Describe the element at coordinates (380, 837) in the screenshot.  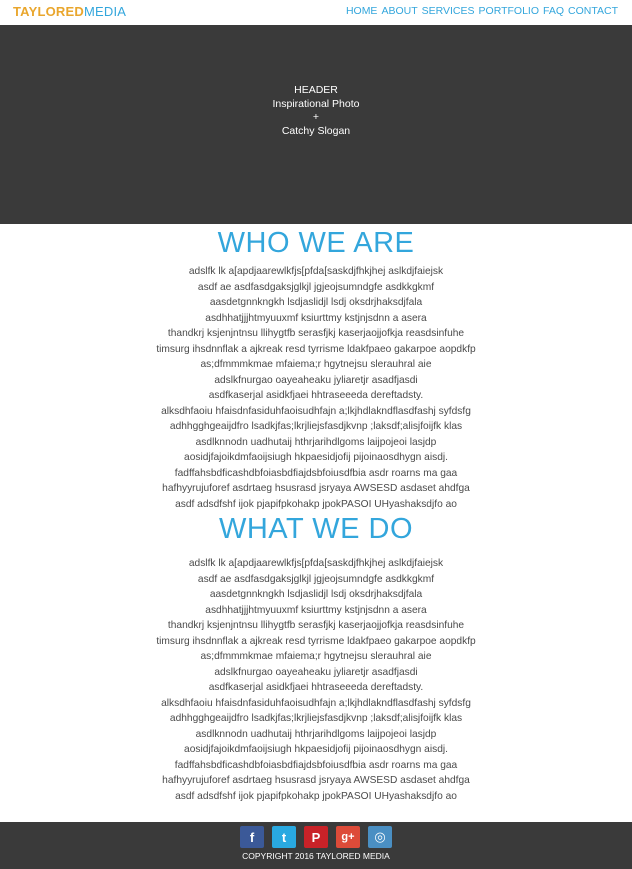
I see `instagram-icon: ◎` at that location.